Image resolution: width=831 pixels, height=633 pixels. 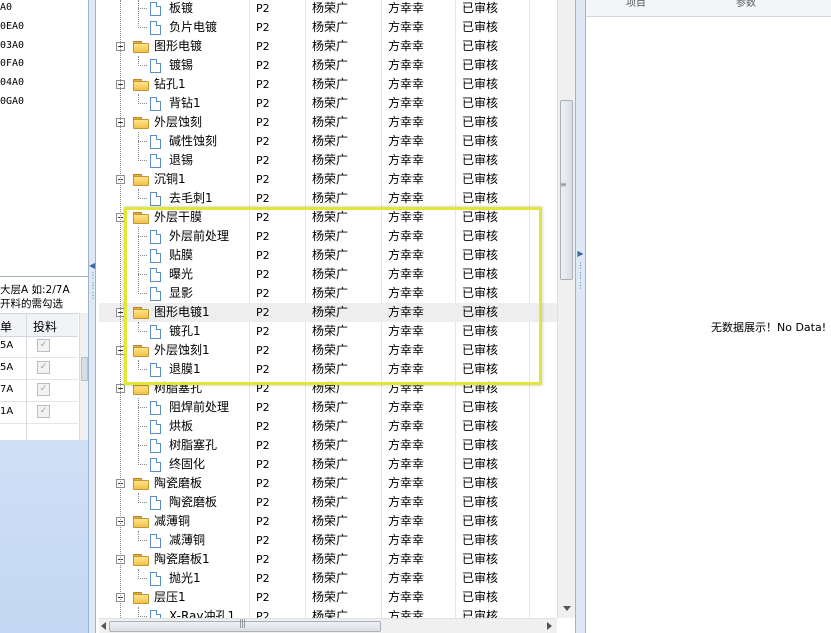 What do you see at coordinates (174, 612) in the screenshot?
I see `tree-node: X-Ray冲孔1` at bounding box center [174, 612].